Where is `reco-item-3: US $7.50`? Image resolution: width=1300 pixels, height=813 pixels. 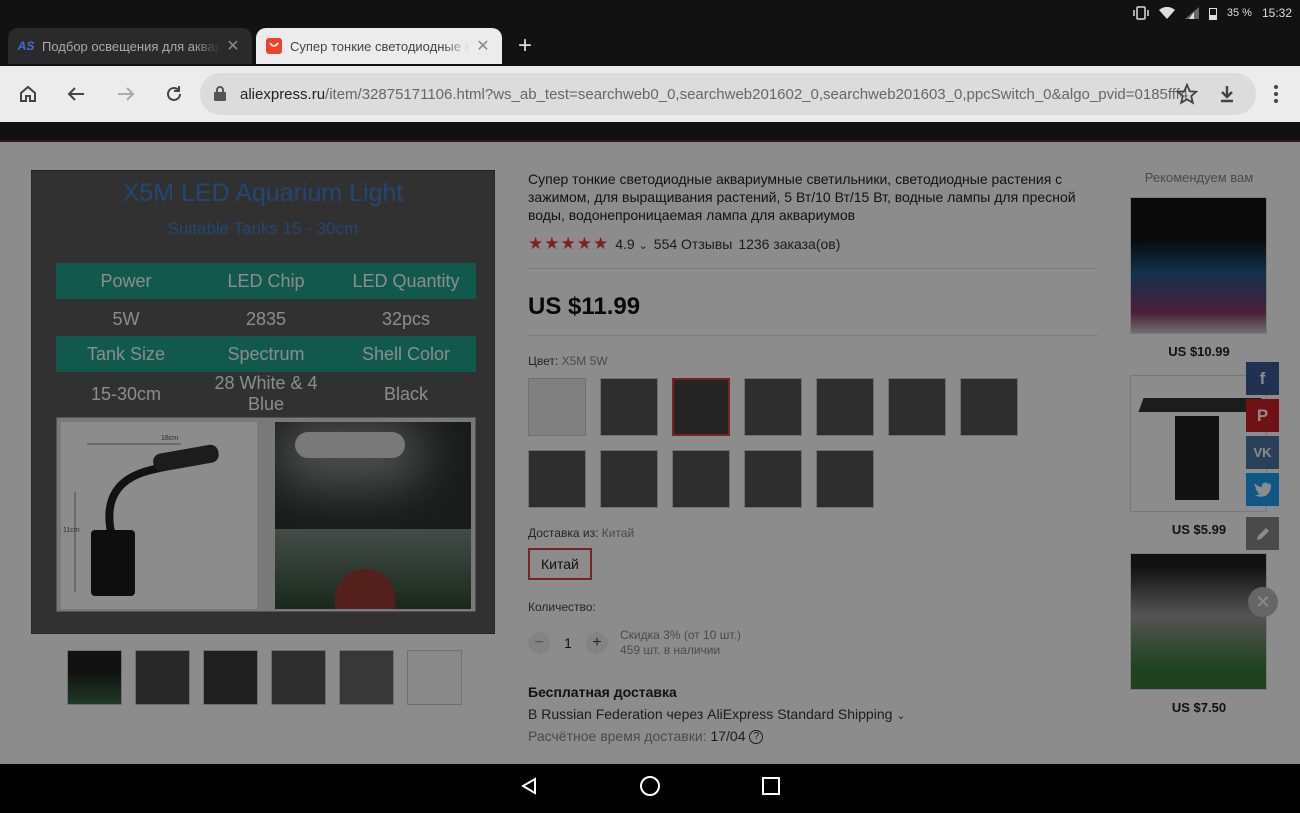
reco-item-3: US $7.50 is located at coordinates (1199, 634).